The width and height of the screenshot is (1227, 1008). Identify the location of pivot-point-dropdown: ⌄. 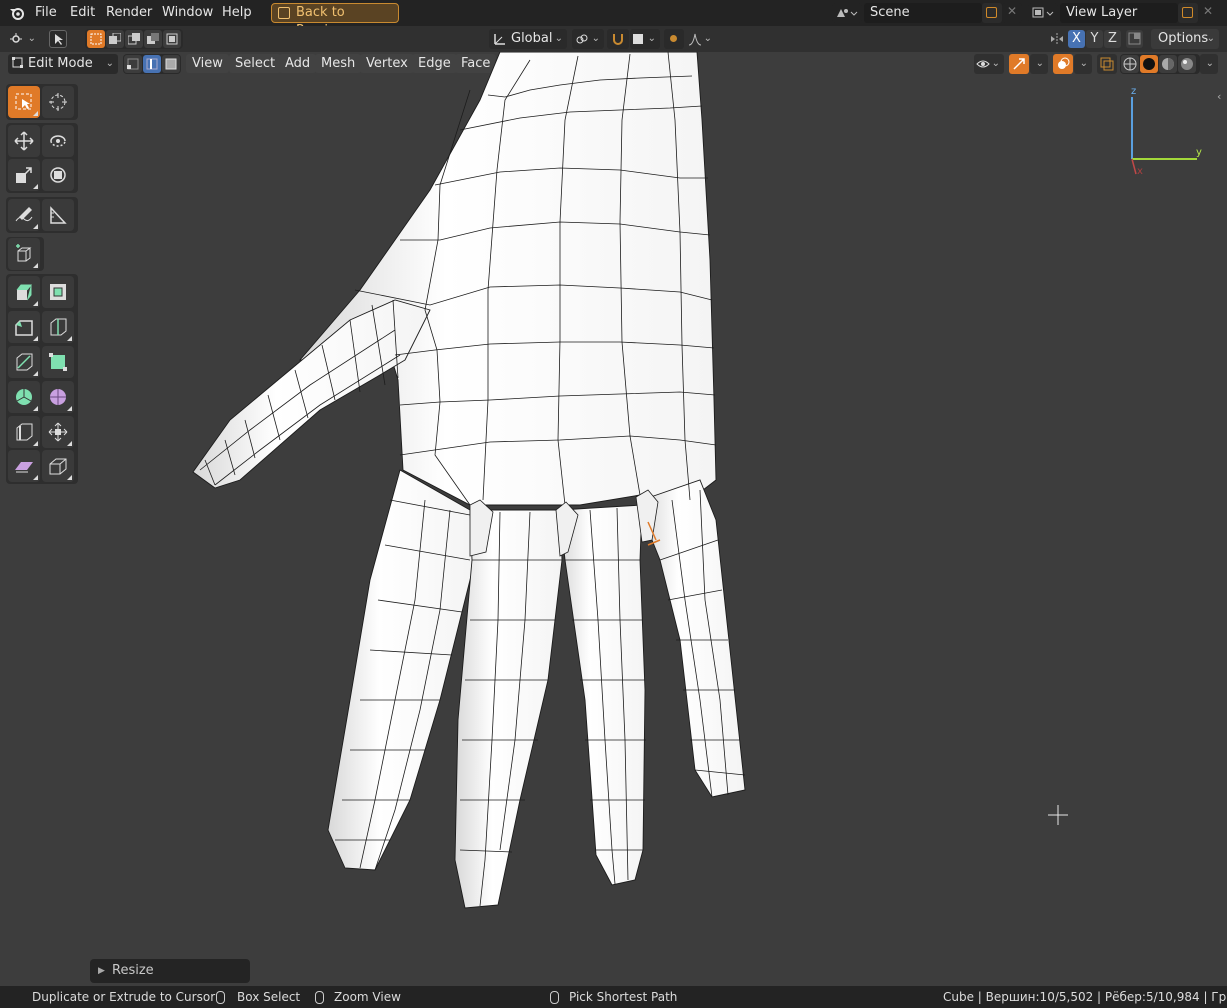
(588, 39).